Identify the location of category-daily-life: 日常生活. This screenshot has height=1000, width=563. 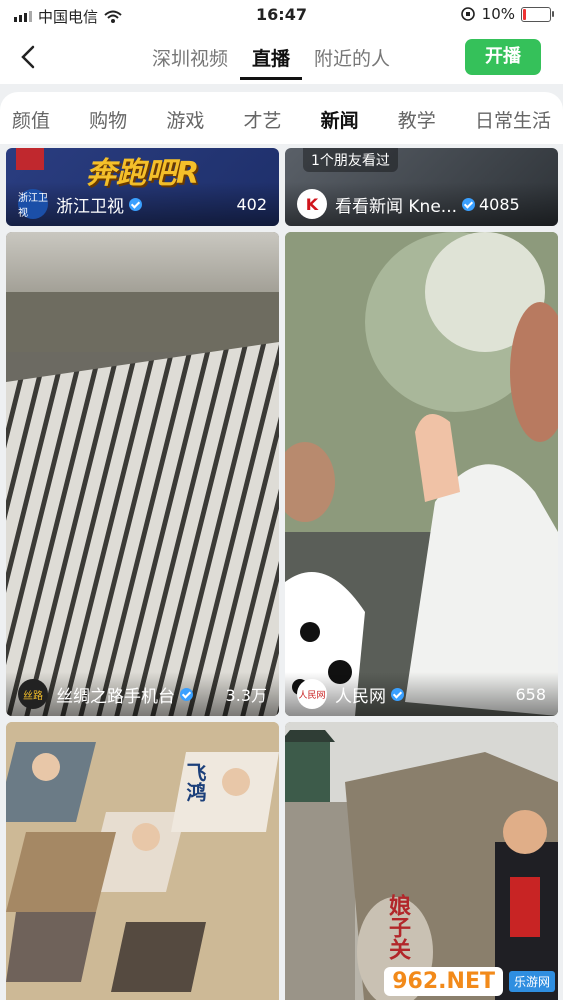
(513, 119).